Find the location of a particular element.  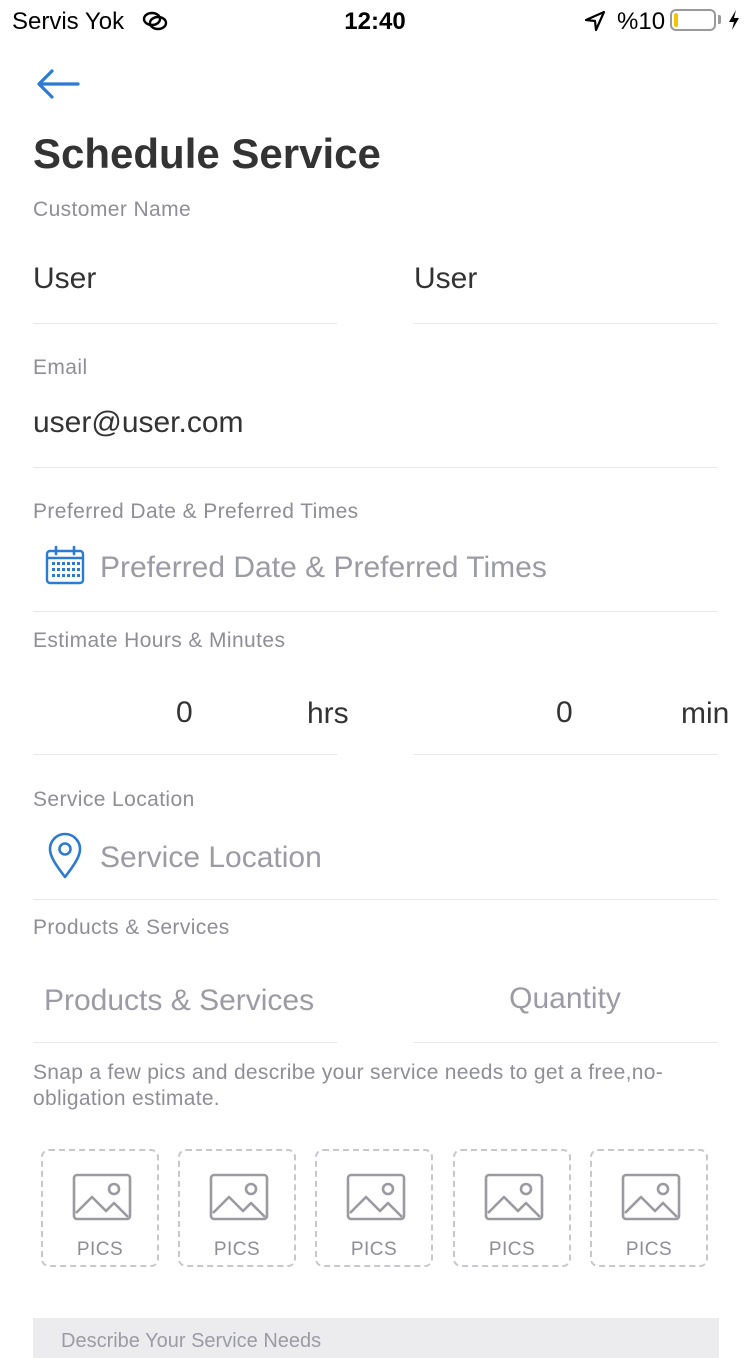

first-name-divider is located at coordinates (185, 323).